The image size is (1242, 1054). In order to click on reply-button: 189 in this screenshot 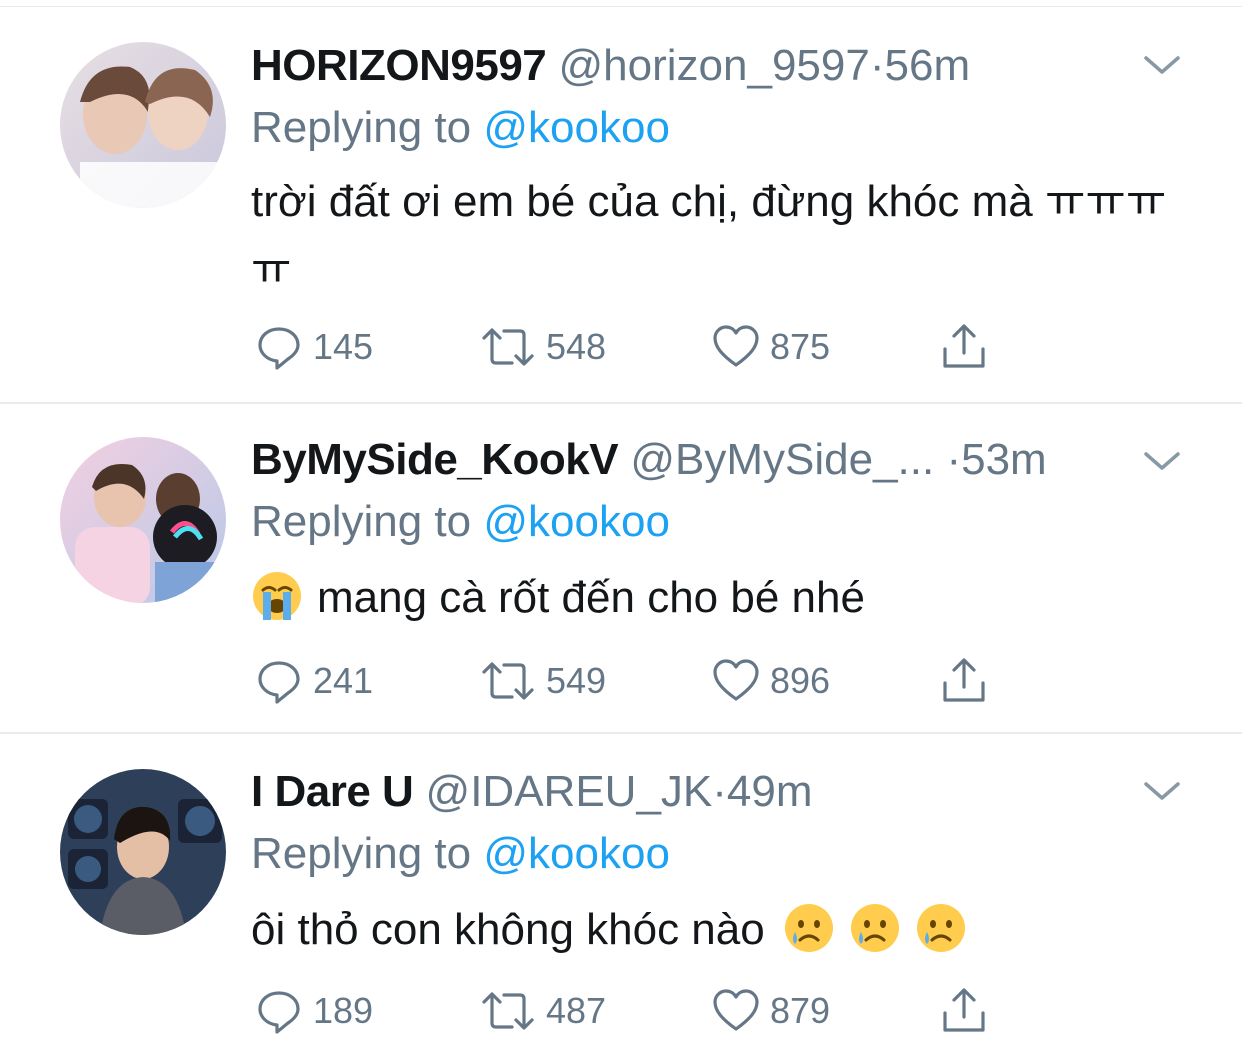, I will do `click(314, 1011)`.